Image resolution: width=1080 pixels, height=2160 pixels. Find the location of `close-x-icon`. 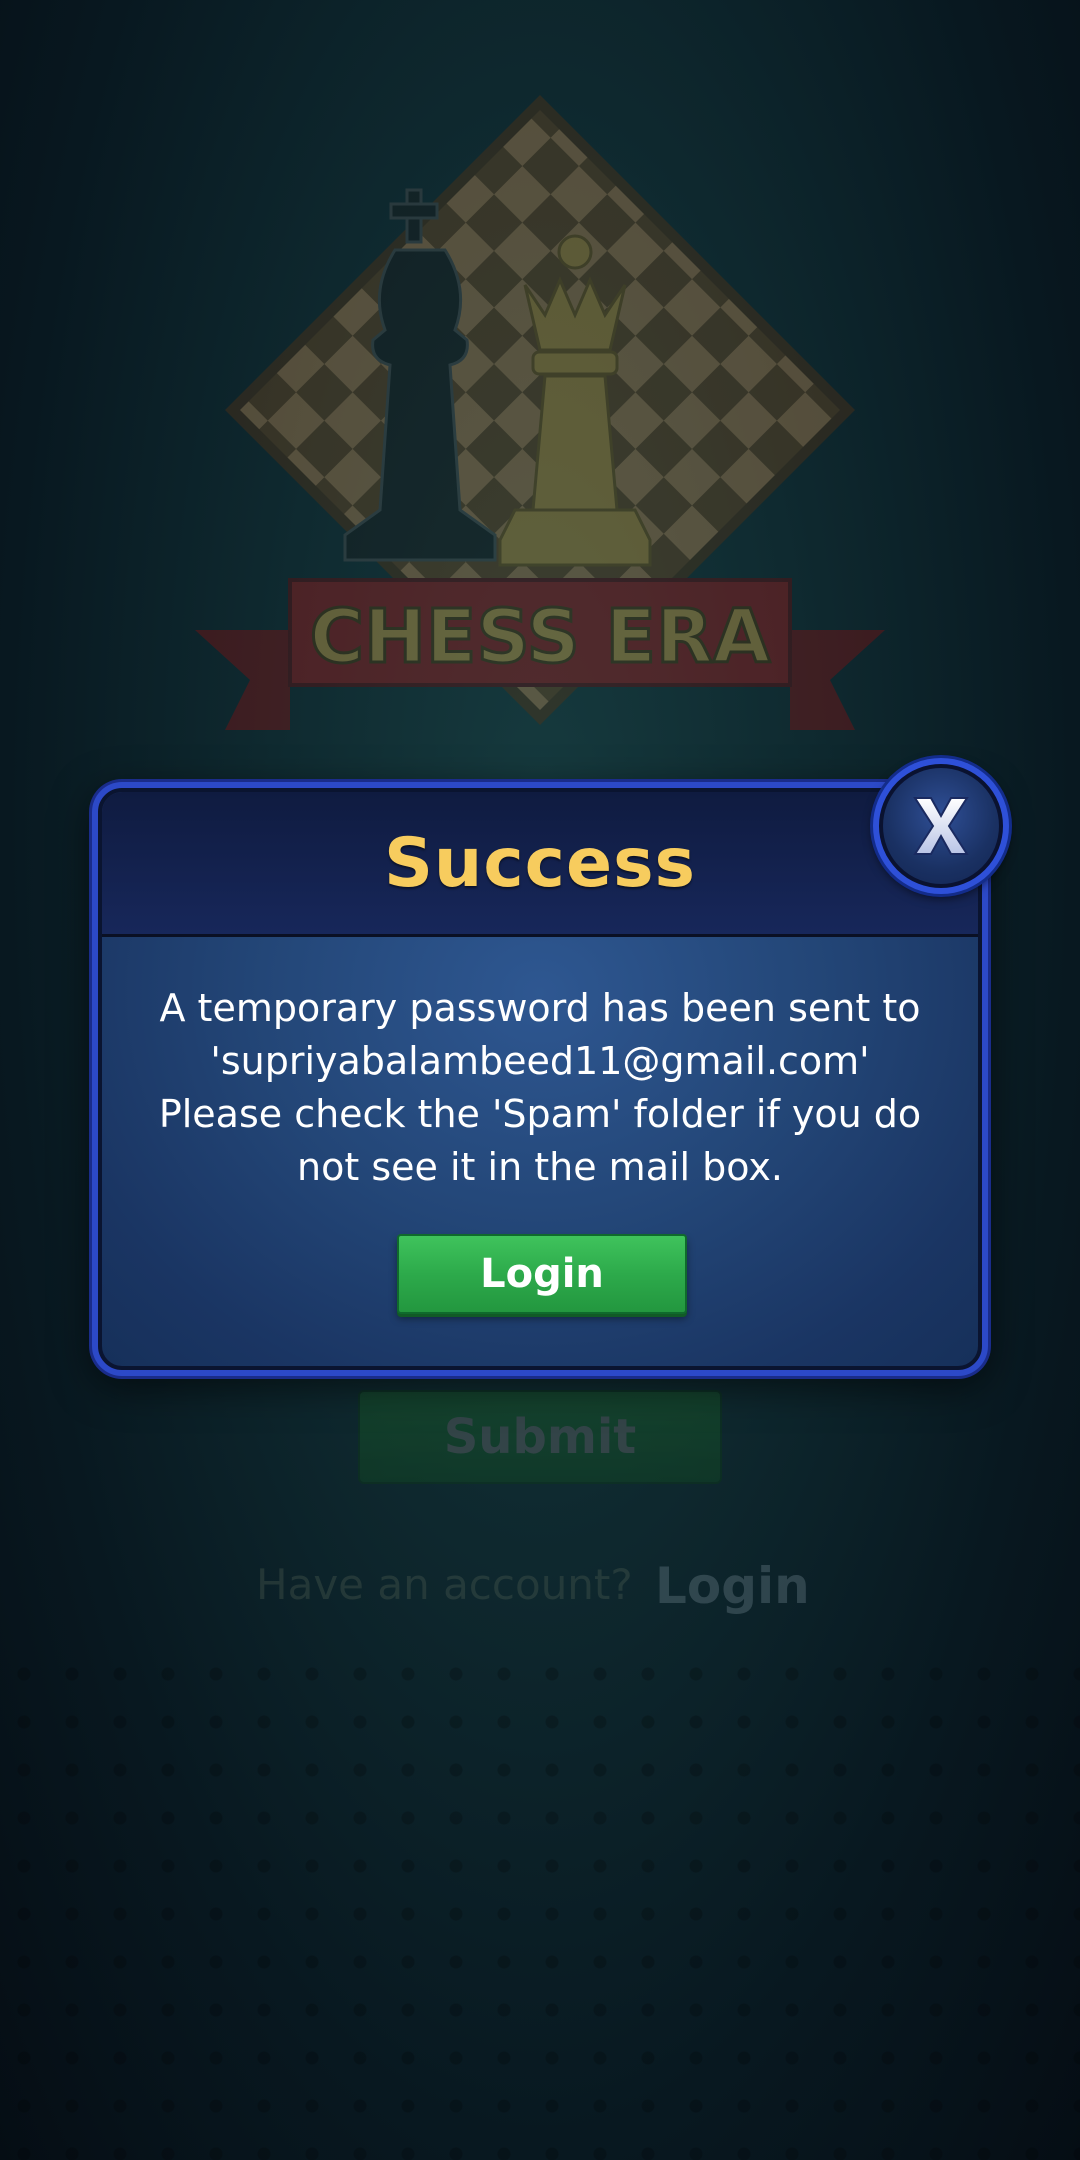

close-x-icon is located at coordinates (941, 826).